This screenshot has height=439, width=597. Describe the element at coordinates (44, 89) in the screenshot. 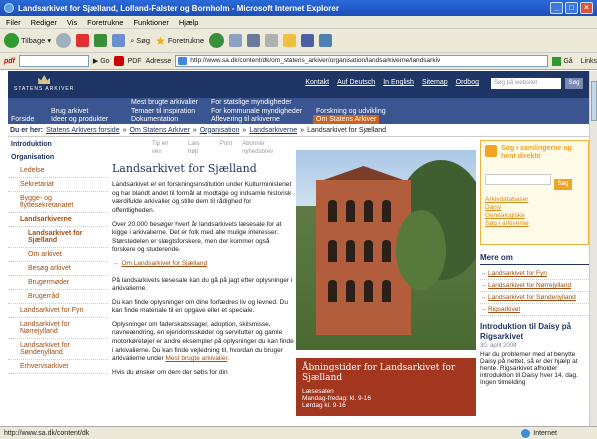

I see `logo-text: STATENS ARKIVER` at that location.